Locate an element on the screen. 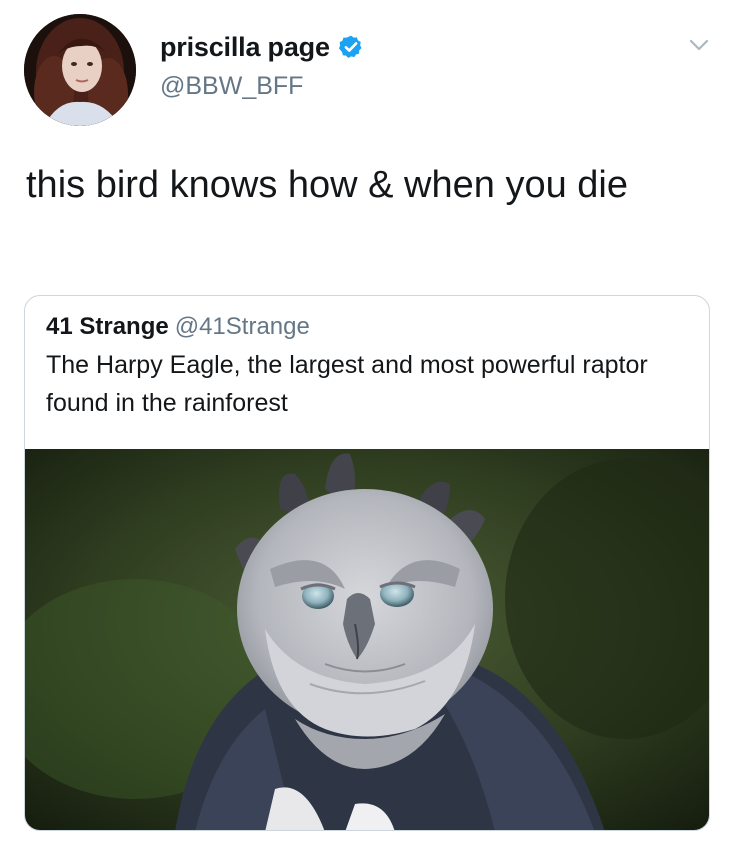 The height and width of the screenshot is (852, 736). quoted-tweet-header: 41 Strange @41Strange is located at coordinates (178, 327).